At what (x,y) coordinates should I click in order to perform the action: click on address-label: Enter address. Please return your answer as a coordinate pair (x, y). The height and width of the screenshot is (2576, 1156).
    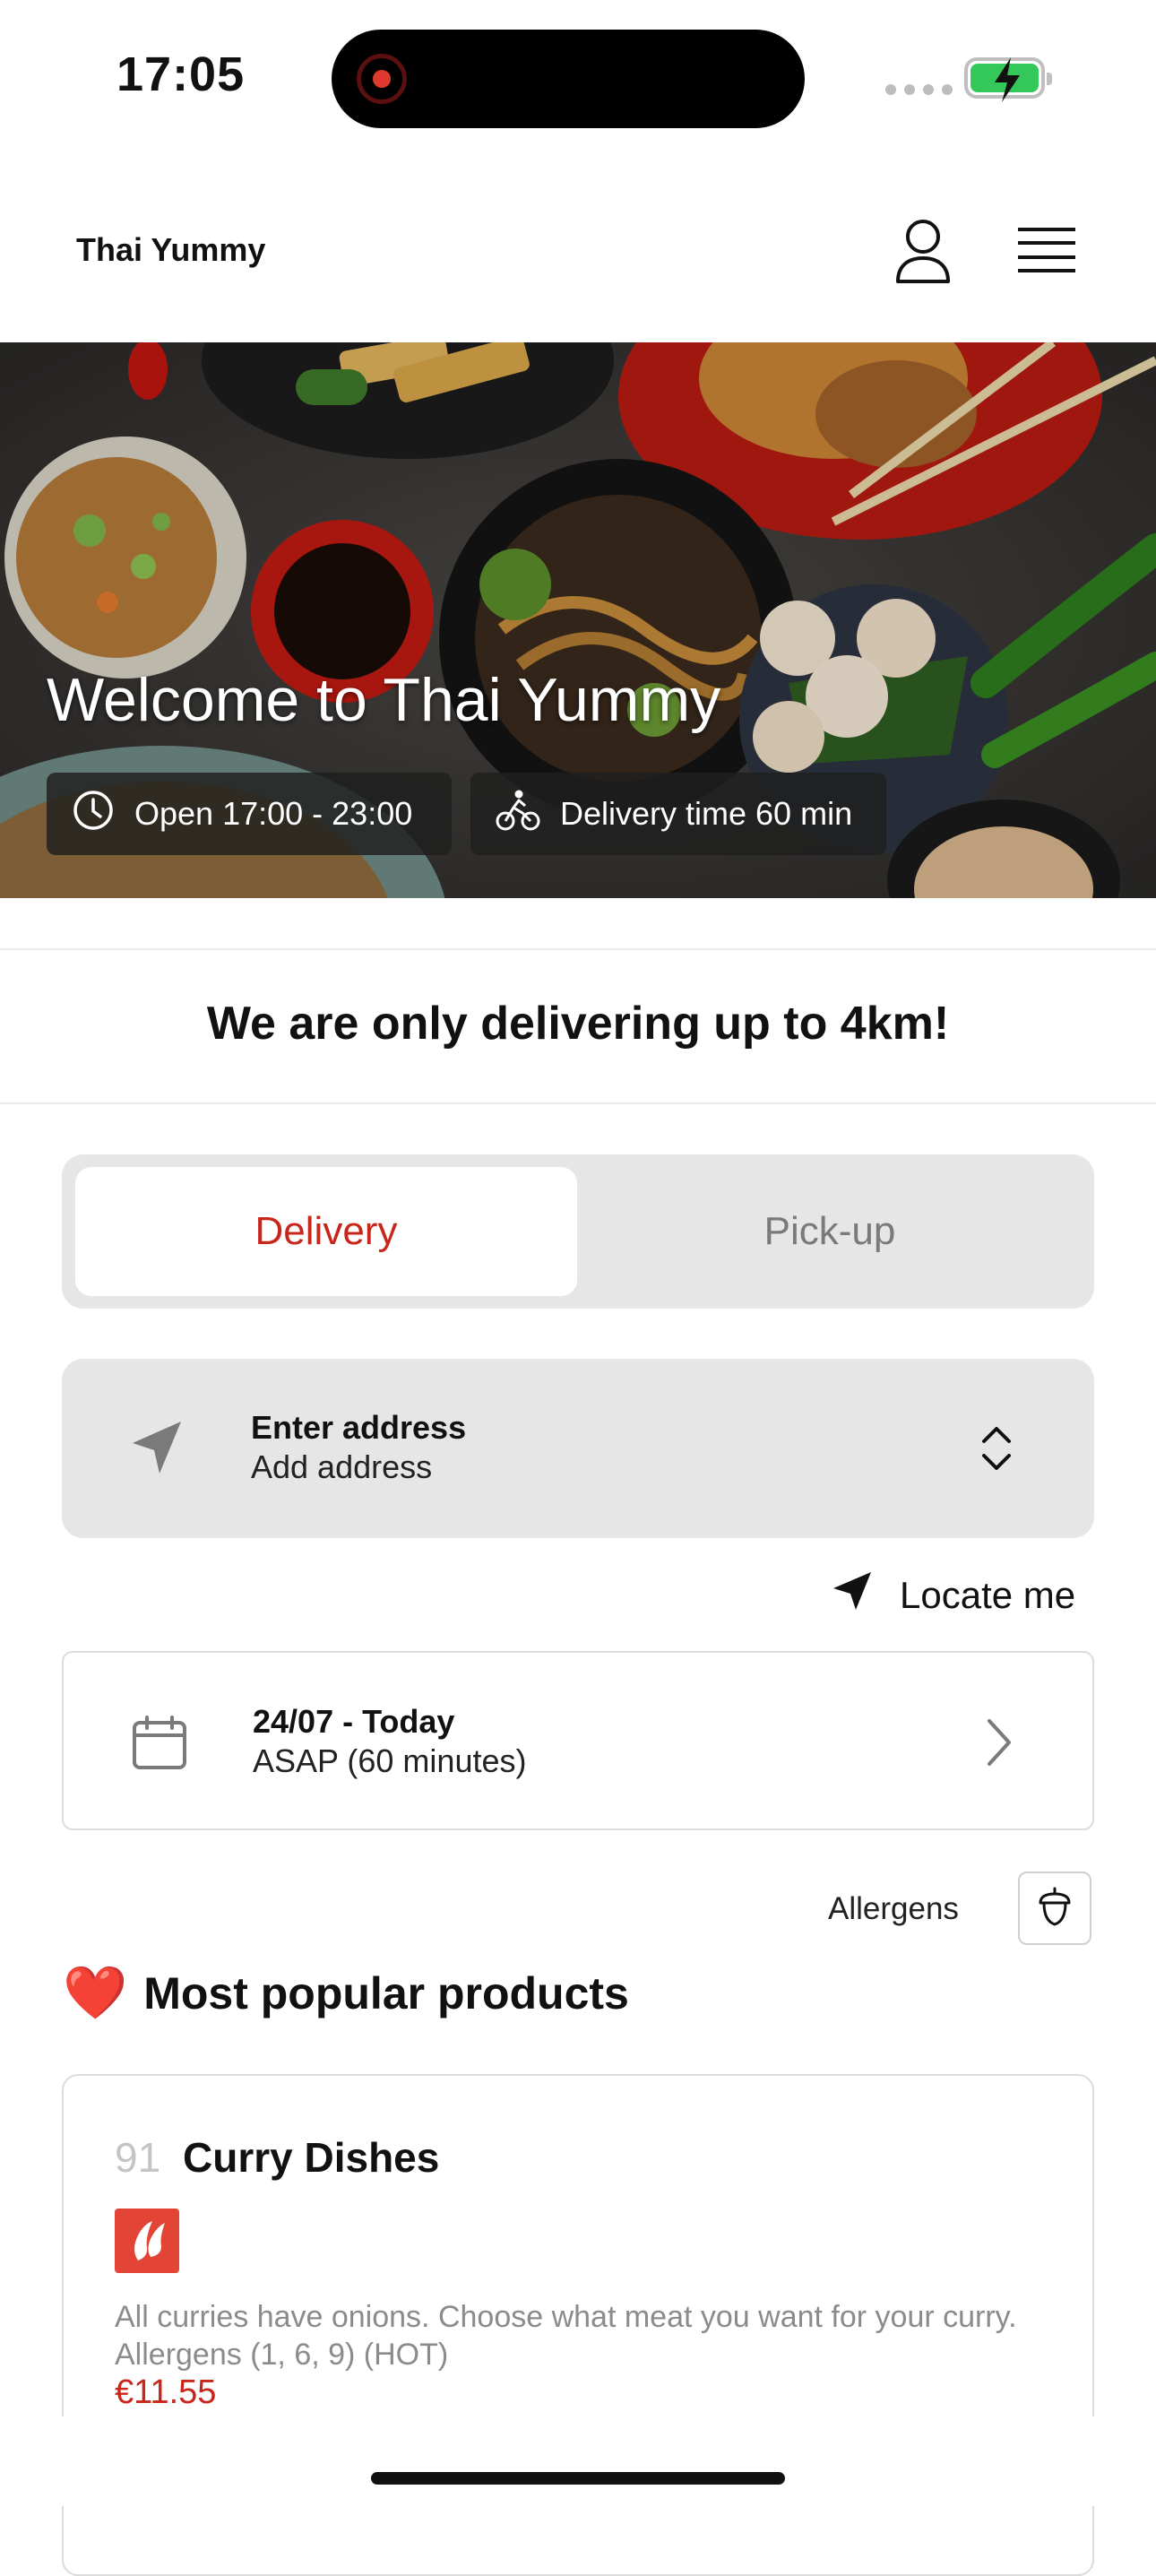
    Looking at the image, I should click on (359, 1427).